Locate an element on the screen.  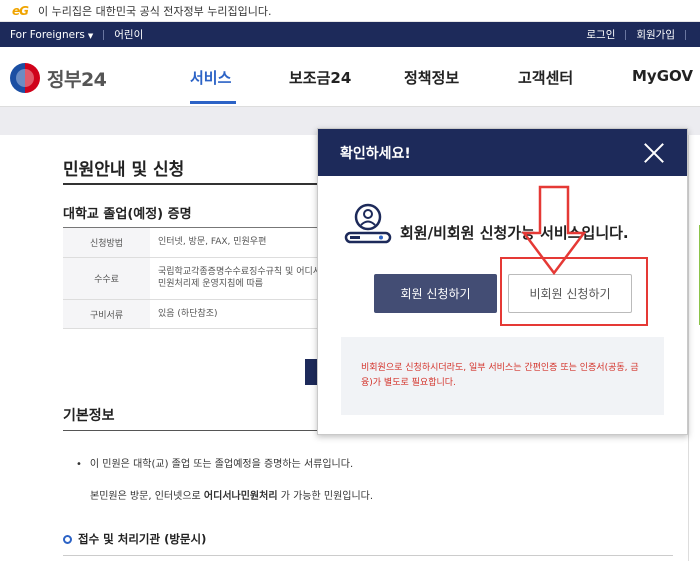
modal-message: 회원/비회원 신청가능 서비스입니다. is located at coordinates (514, 233).